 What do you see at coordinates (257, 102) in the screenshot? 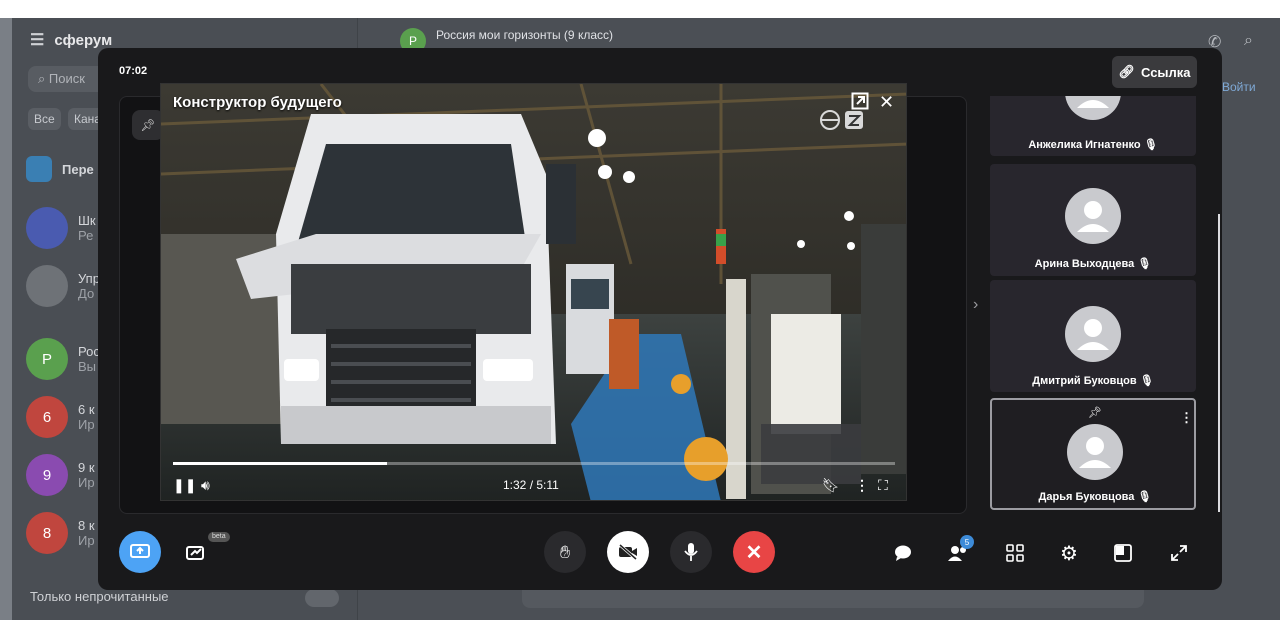
I see `video-title: Конструктор будущего` at bounding box center [257, 102].